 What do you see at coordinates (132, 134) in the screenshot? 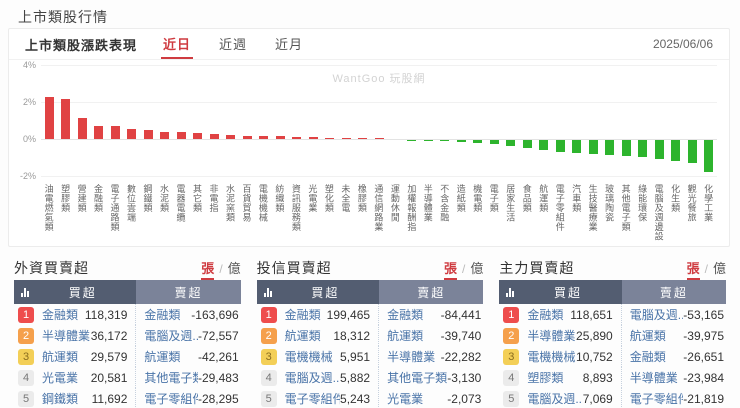
I see `chart-bar-數位雲端` at bounding box center [132, 134].